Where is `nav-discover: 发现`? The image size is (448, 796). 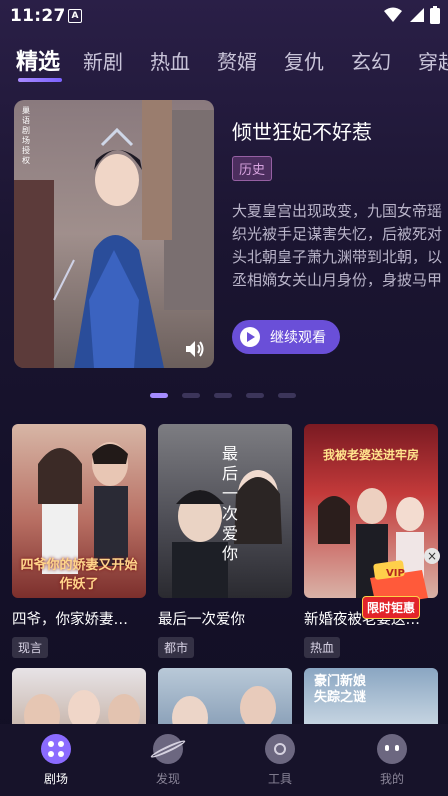
nav-discover: 发现 is located at coordinates (168, 760).